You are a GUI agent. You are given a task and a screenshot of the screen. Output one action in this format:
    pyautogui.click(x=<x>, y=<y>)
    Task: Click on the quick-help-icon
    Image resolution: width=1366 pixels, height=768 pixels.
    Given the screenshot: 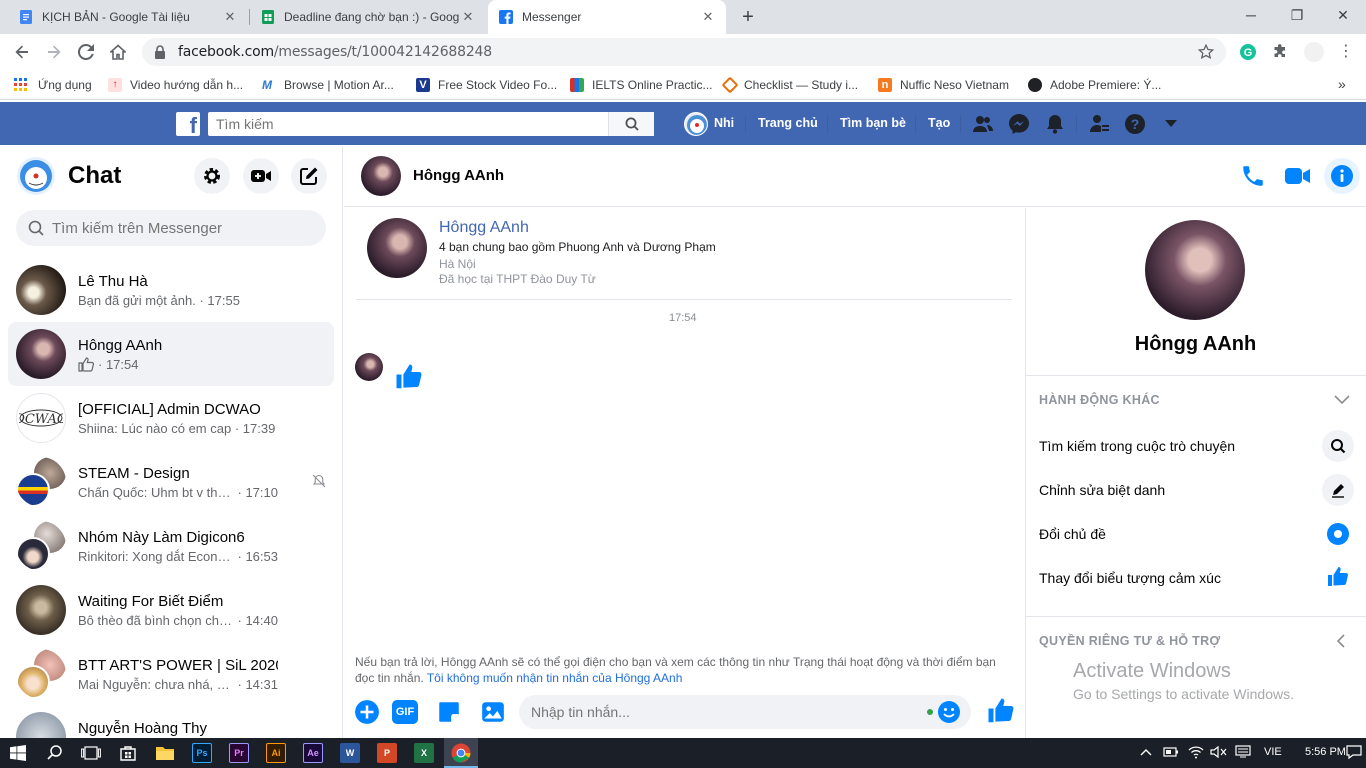 What is the action you would take?
    pyautogui.click(x=1099, y=124)
    